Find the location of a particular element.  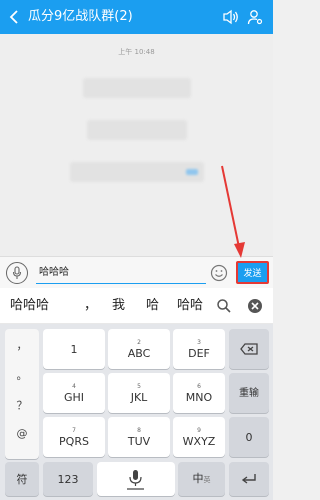

invite-link is located at coordinates (192, 172).